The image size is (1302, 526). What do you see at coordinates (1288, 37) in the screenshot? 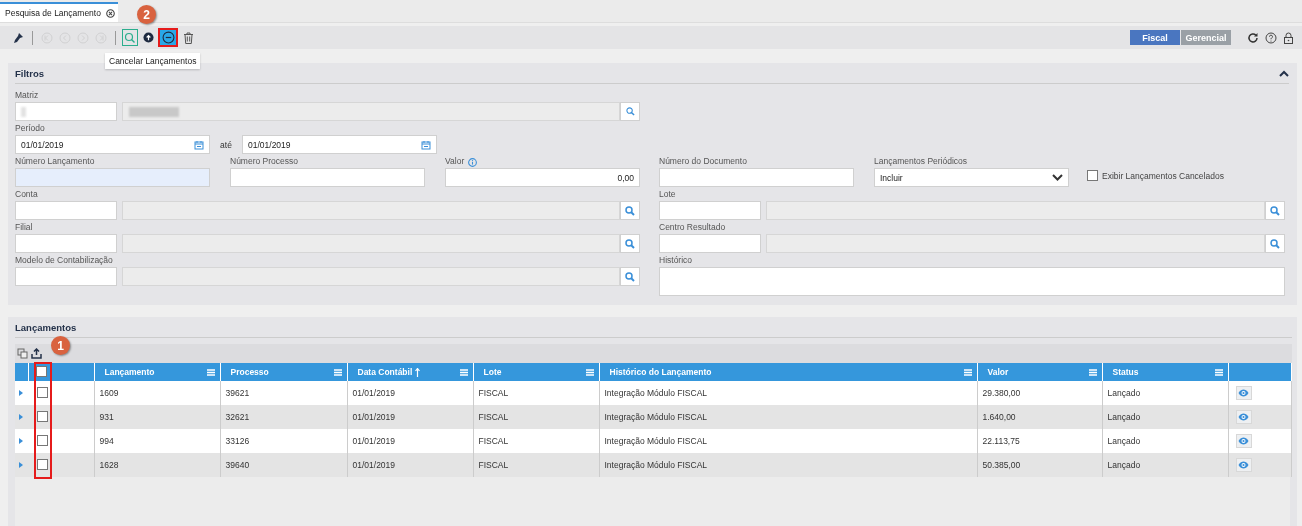
I see `lock-icon` at bounding box center [1288, 37].